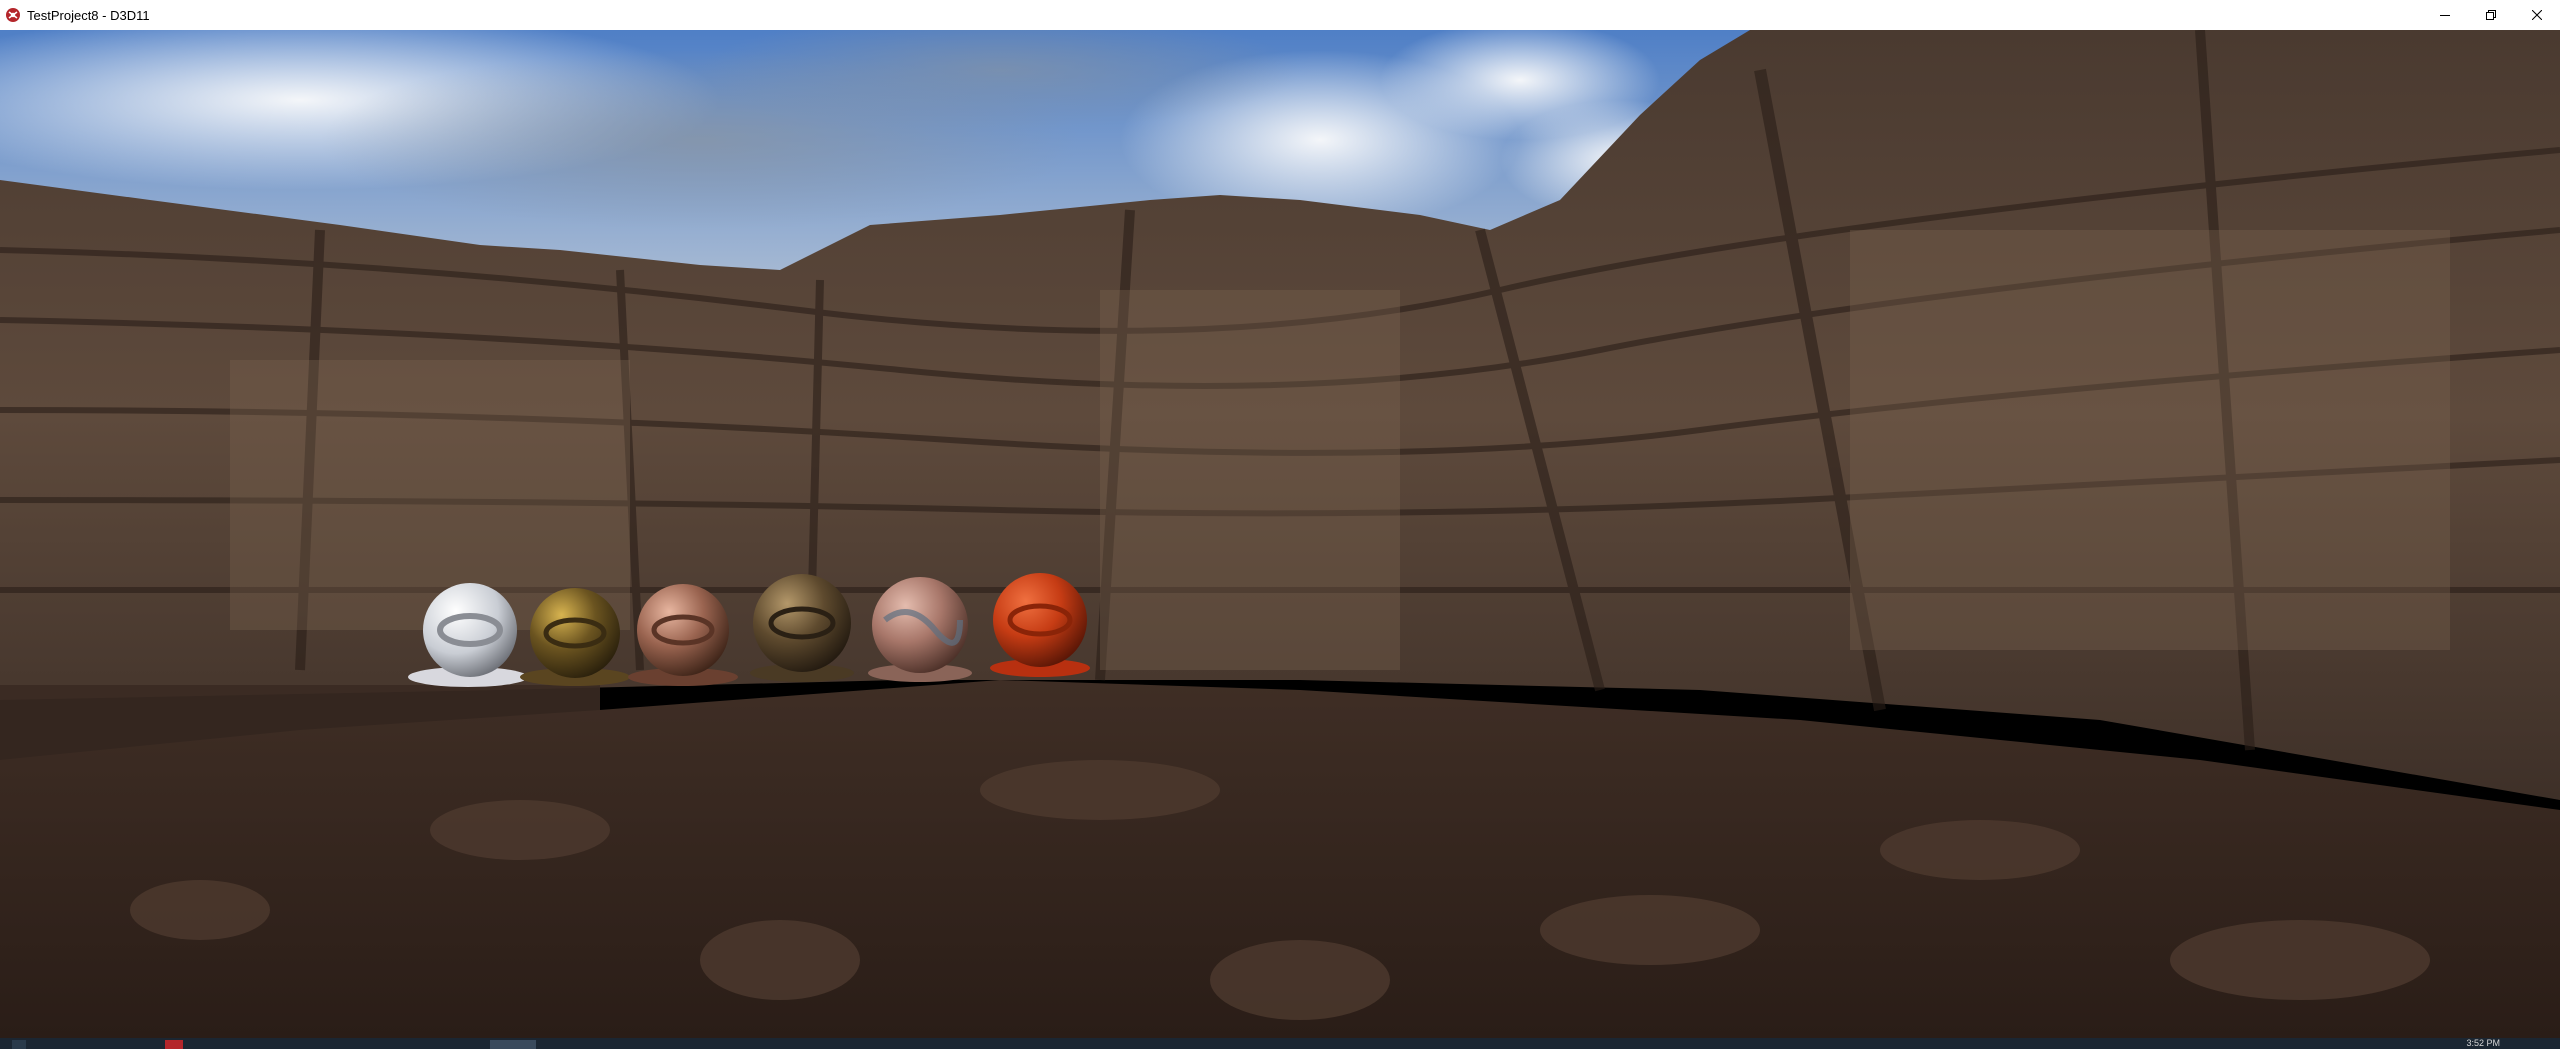  I want to click on taskbar-clock: 3:52 PM, so click(2483, 1043).